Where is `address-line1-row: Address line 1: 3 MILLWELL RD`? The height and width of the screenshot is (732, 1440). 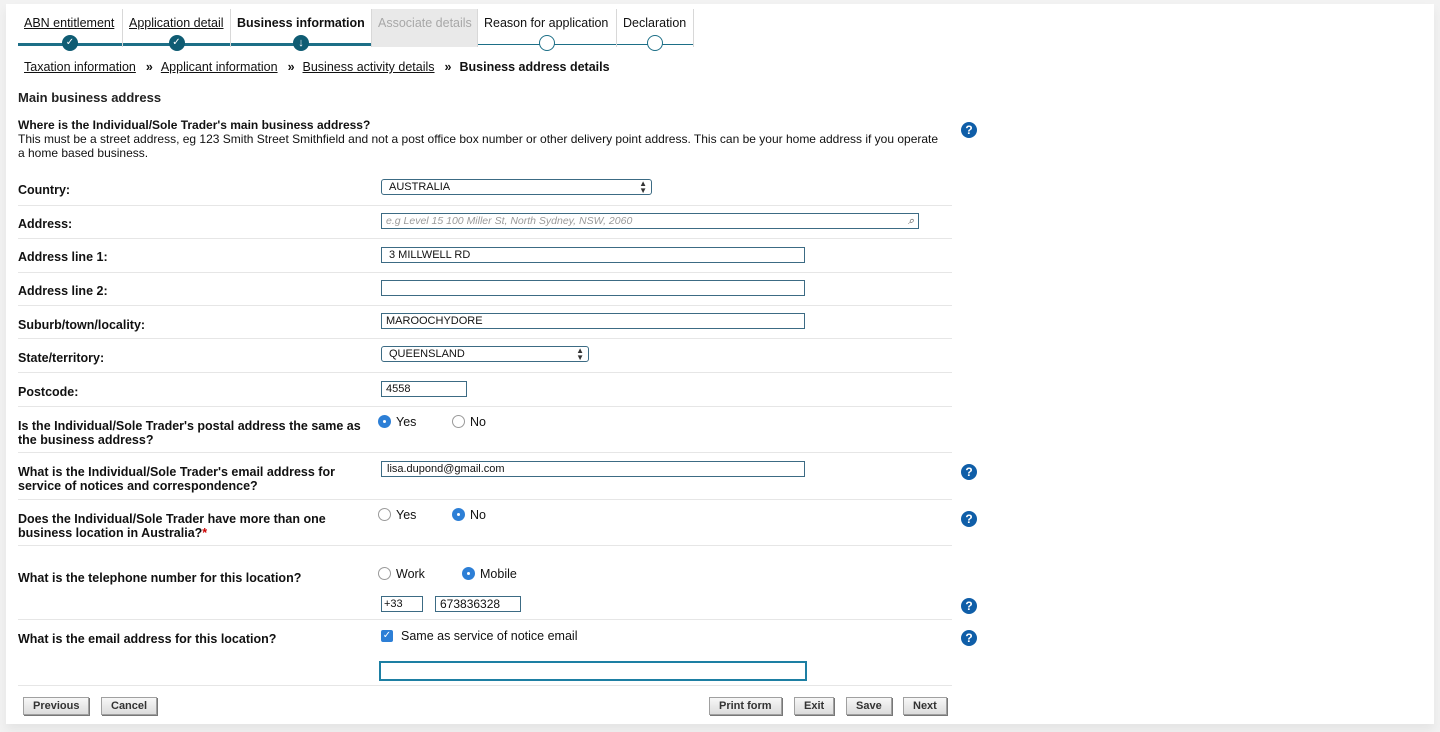
address-line1-row: Address line 1: 3 MILLWELL RD is located at coordinates (485, 256).